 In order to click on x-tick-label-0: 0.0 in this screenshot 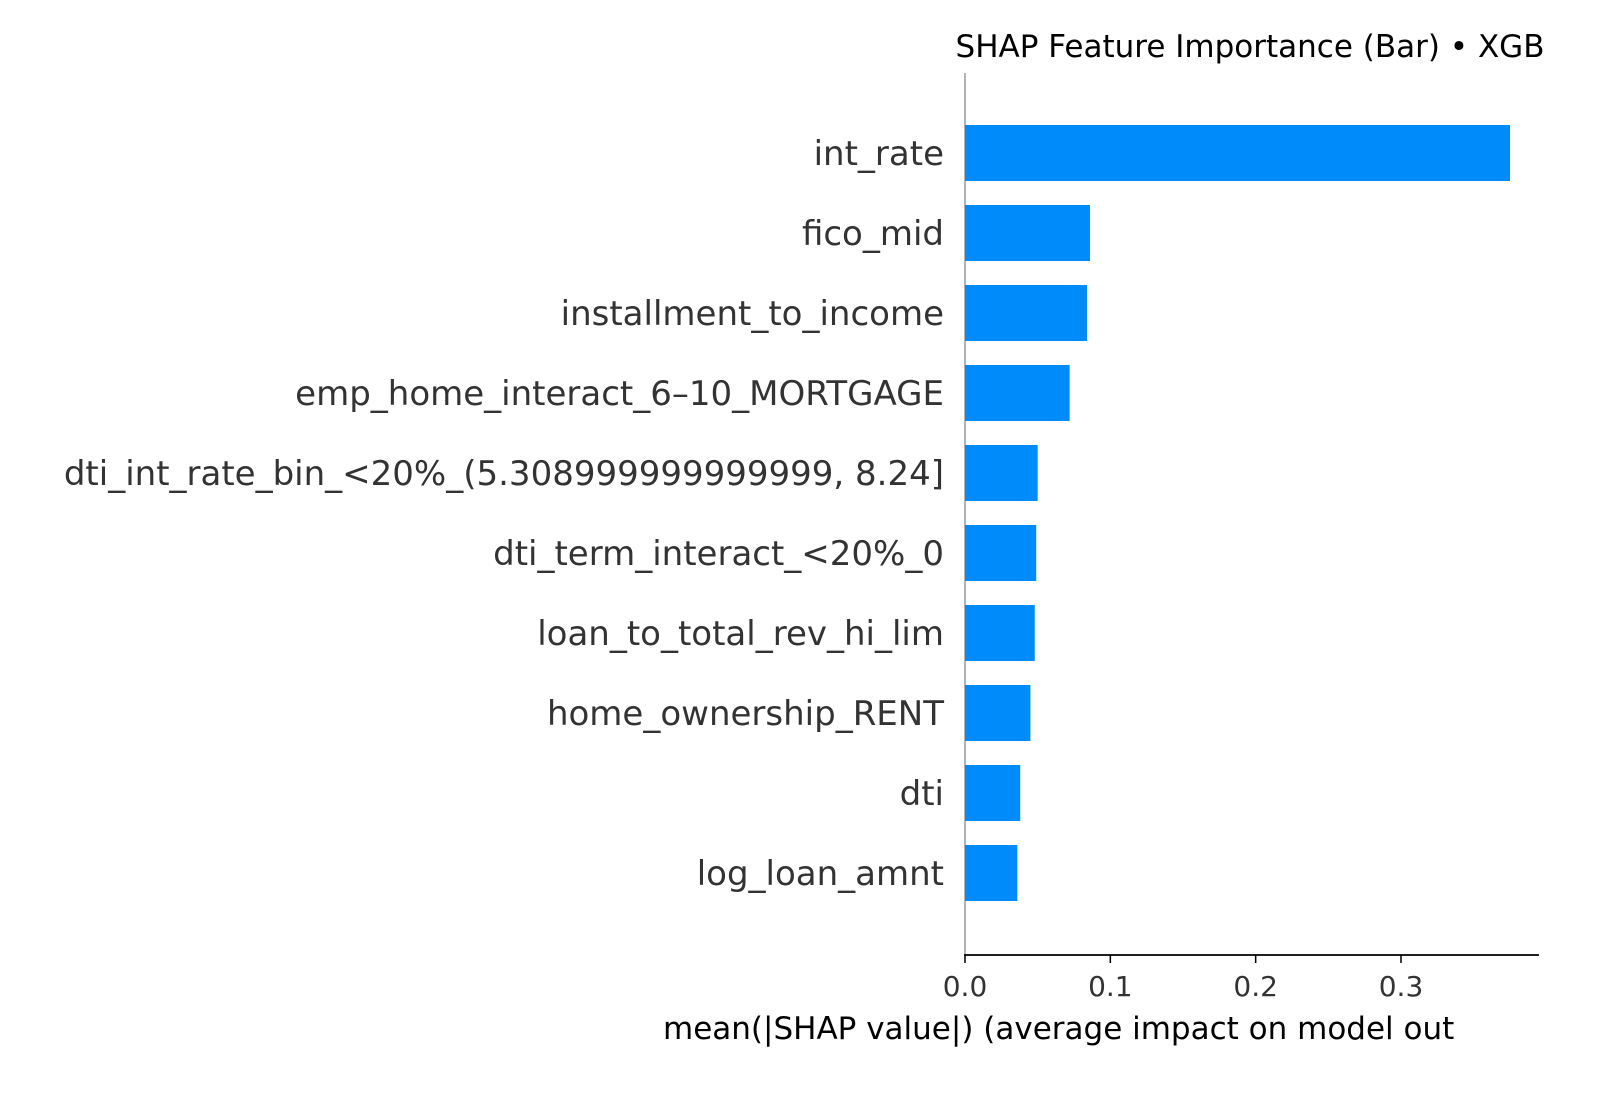, I will do `click(965, 986)`.